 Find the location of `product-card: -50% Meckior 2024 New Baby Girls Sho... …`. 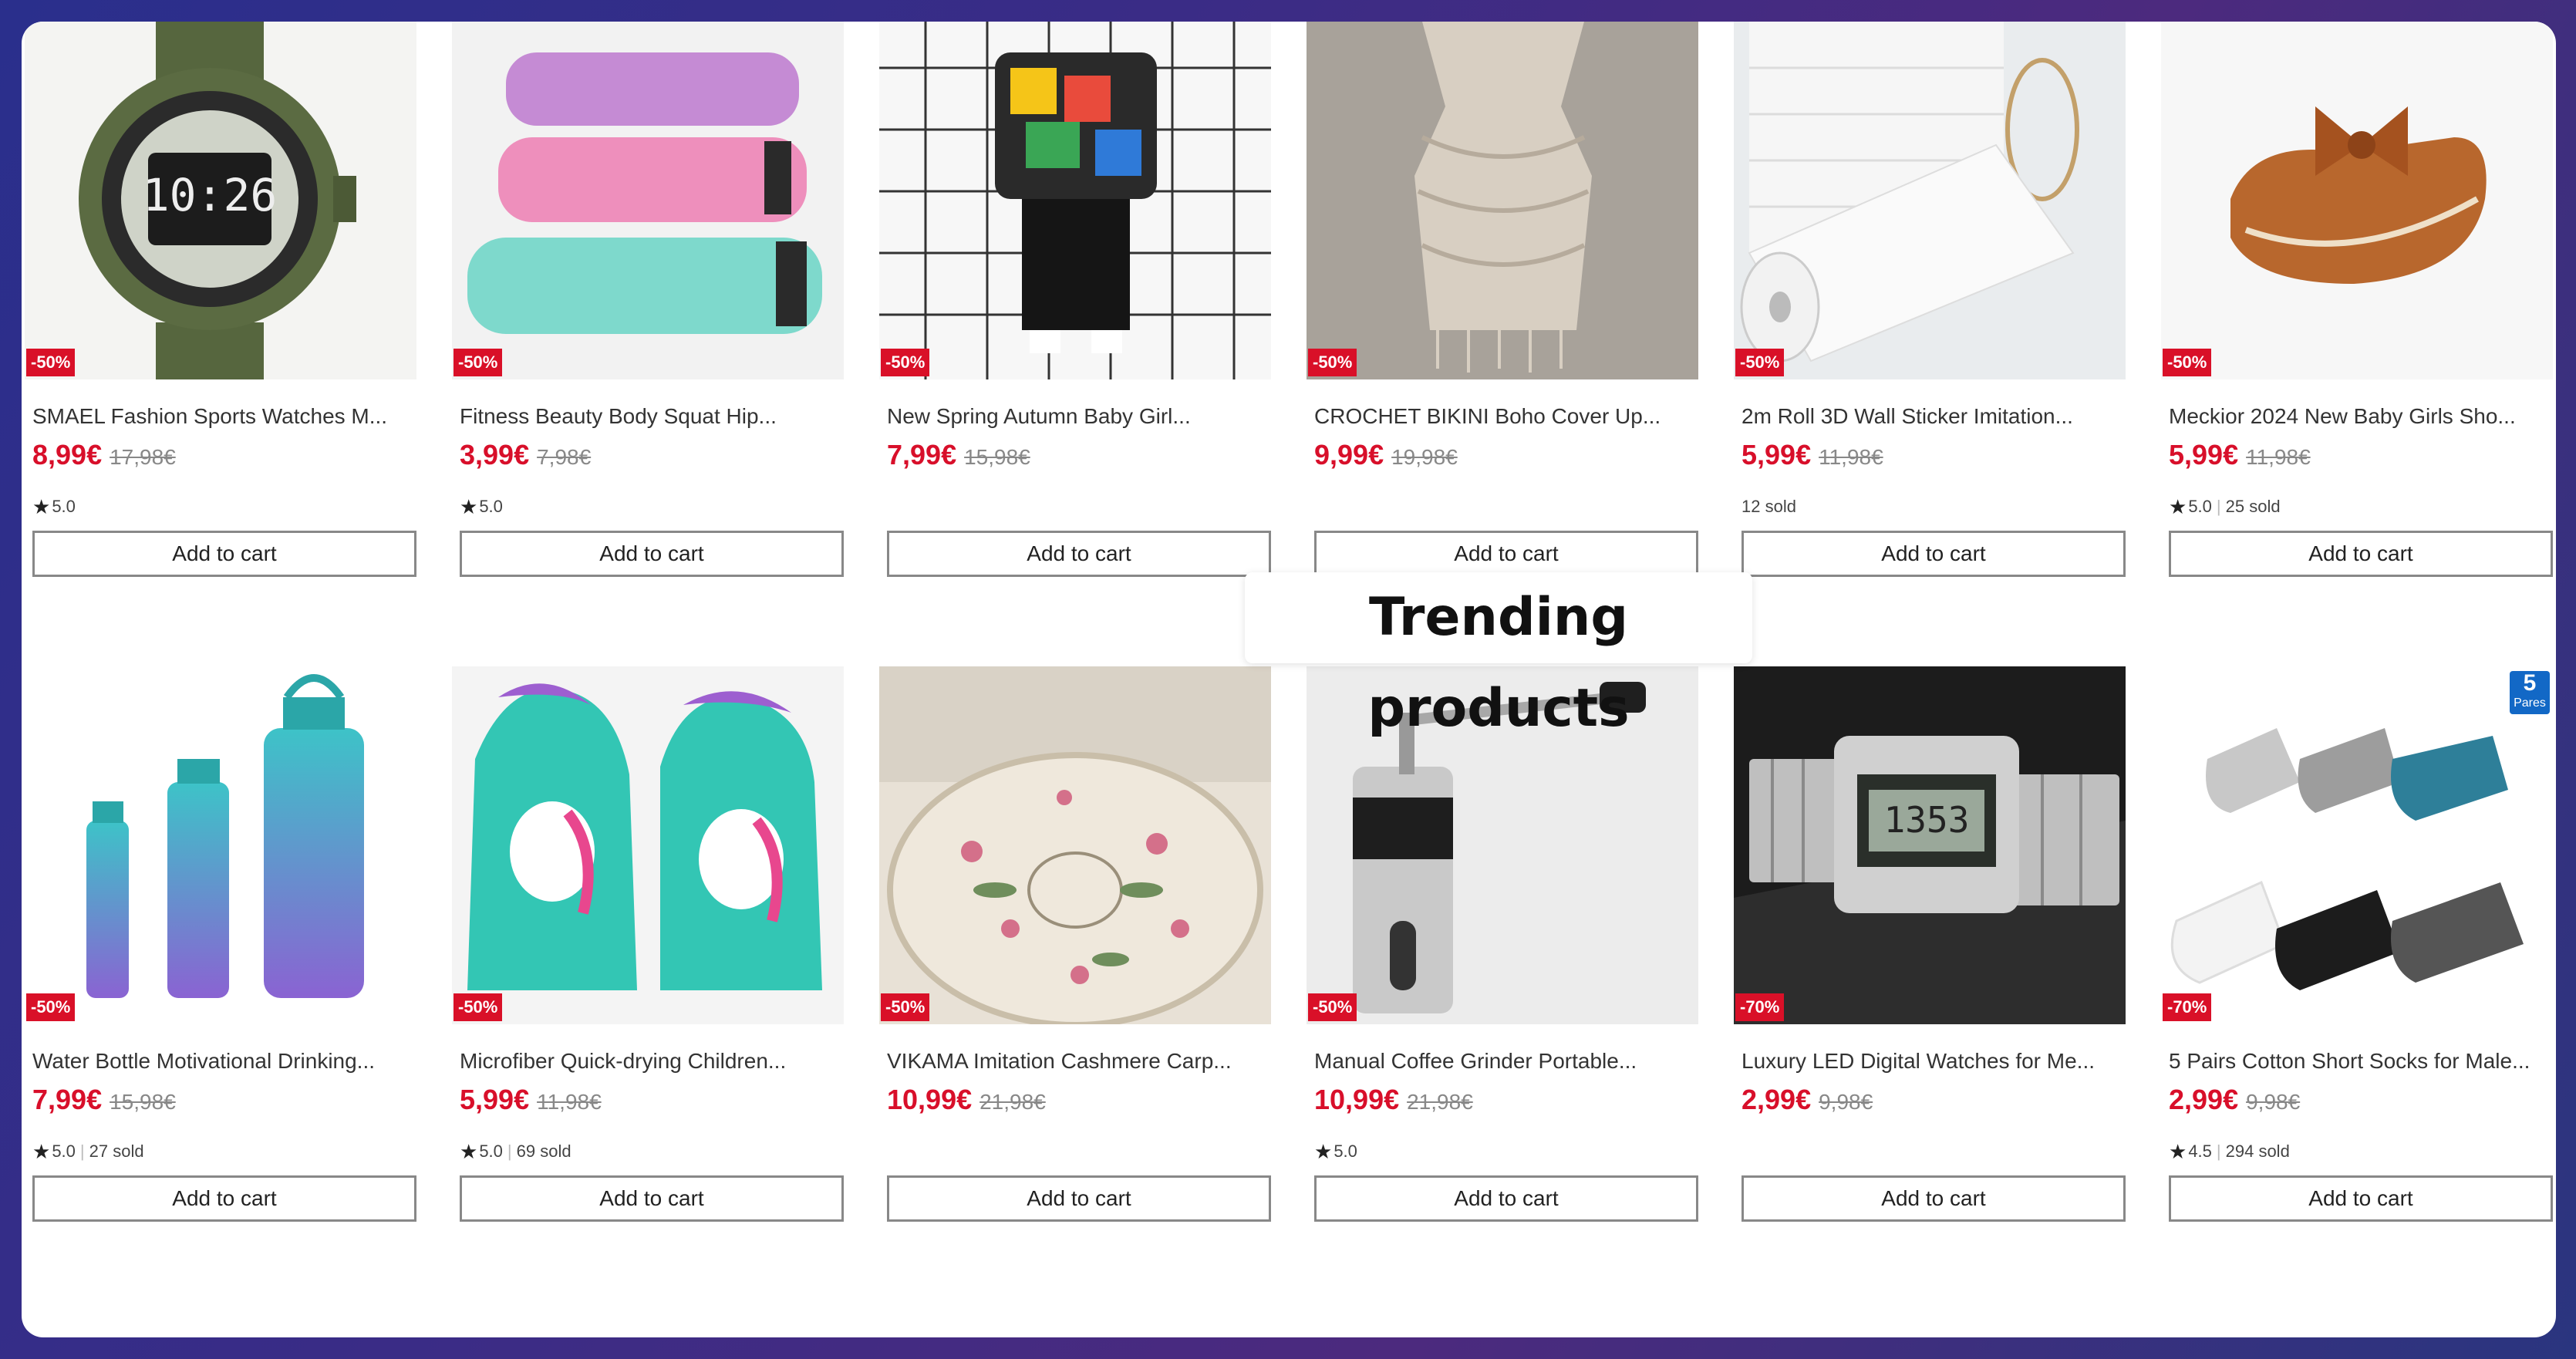

product-card: -50% Meckior 2024 New Baby Girls Sho... … is located at coordinates (2358, 304).